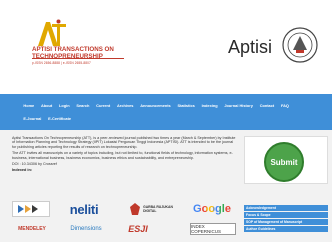 This screenshot has width=332, height=242. I want to click on nav-row-secondary: E-Journal E-Certificate, so click(47, 118).